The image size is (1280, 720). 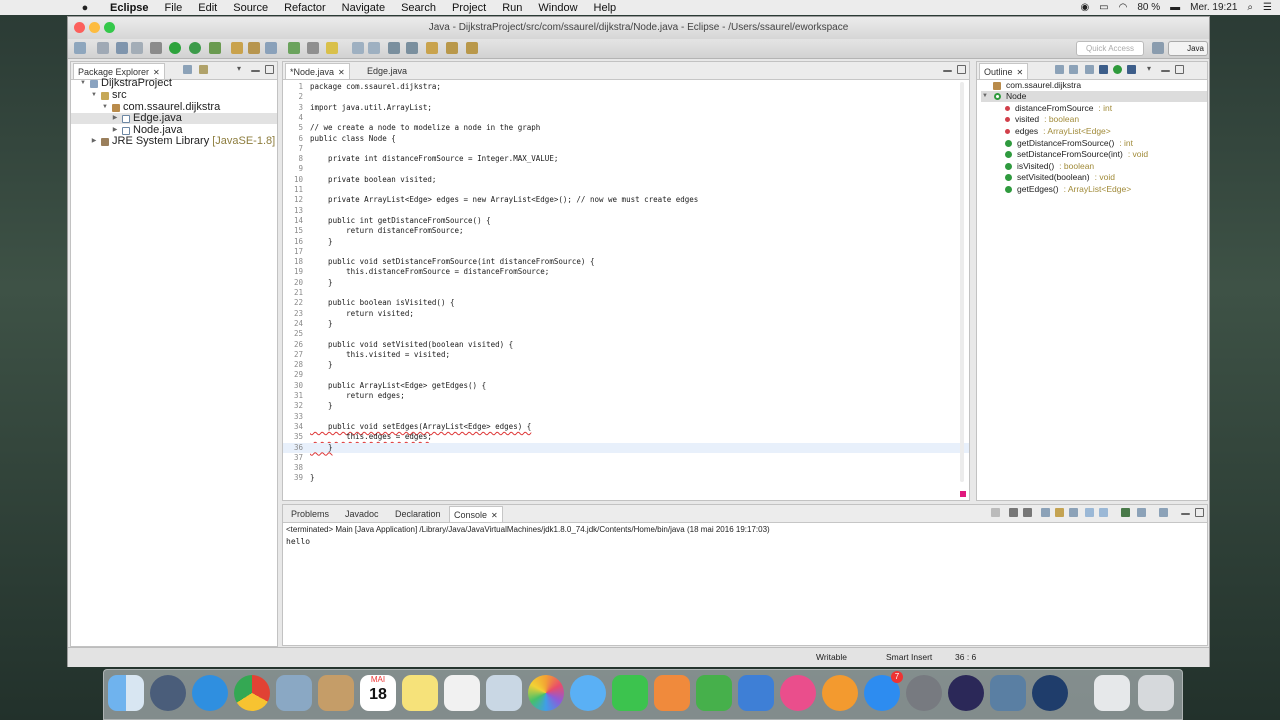 What do you see at coordinates (1069, 143) in the screenshot?
I see `outline-member: getDistanceFromSource() : int` at bounding box center [1069, 143].